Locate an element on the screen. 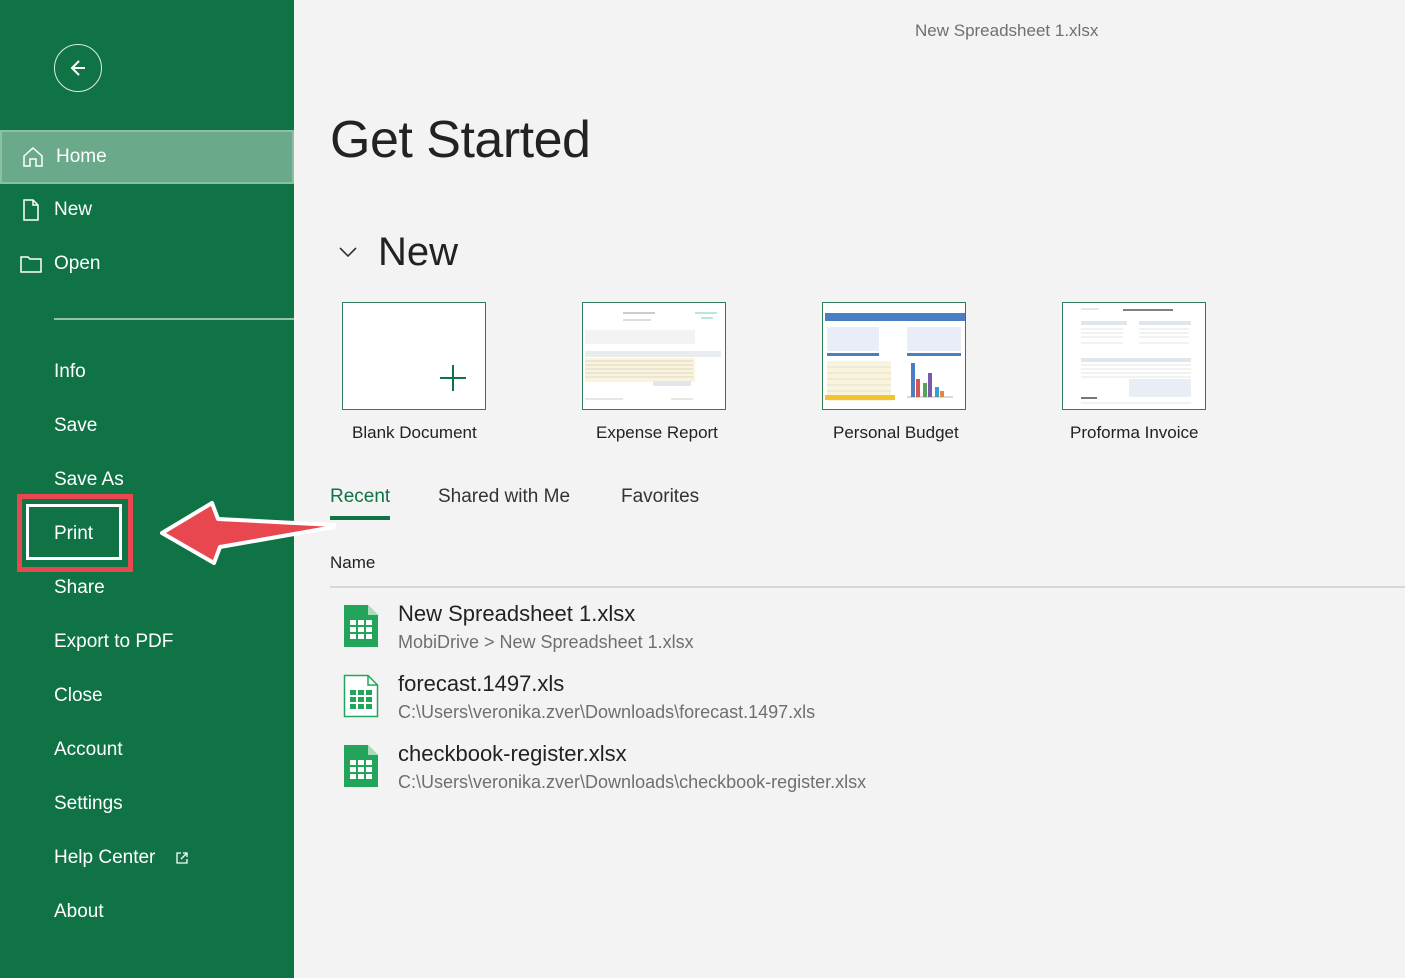 This screenshot has width=1405, height=978. file-icon is located at coordinates (31, 210).